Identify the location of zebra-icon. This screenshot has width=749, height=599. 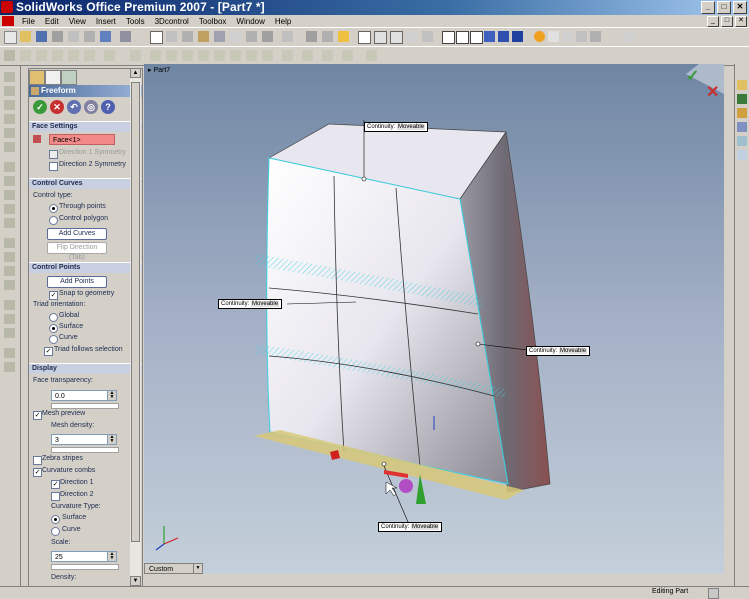
(581, 36).